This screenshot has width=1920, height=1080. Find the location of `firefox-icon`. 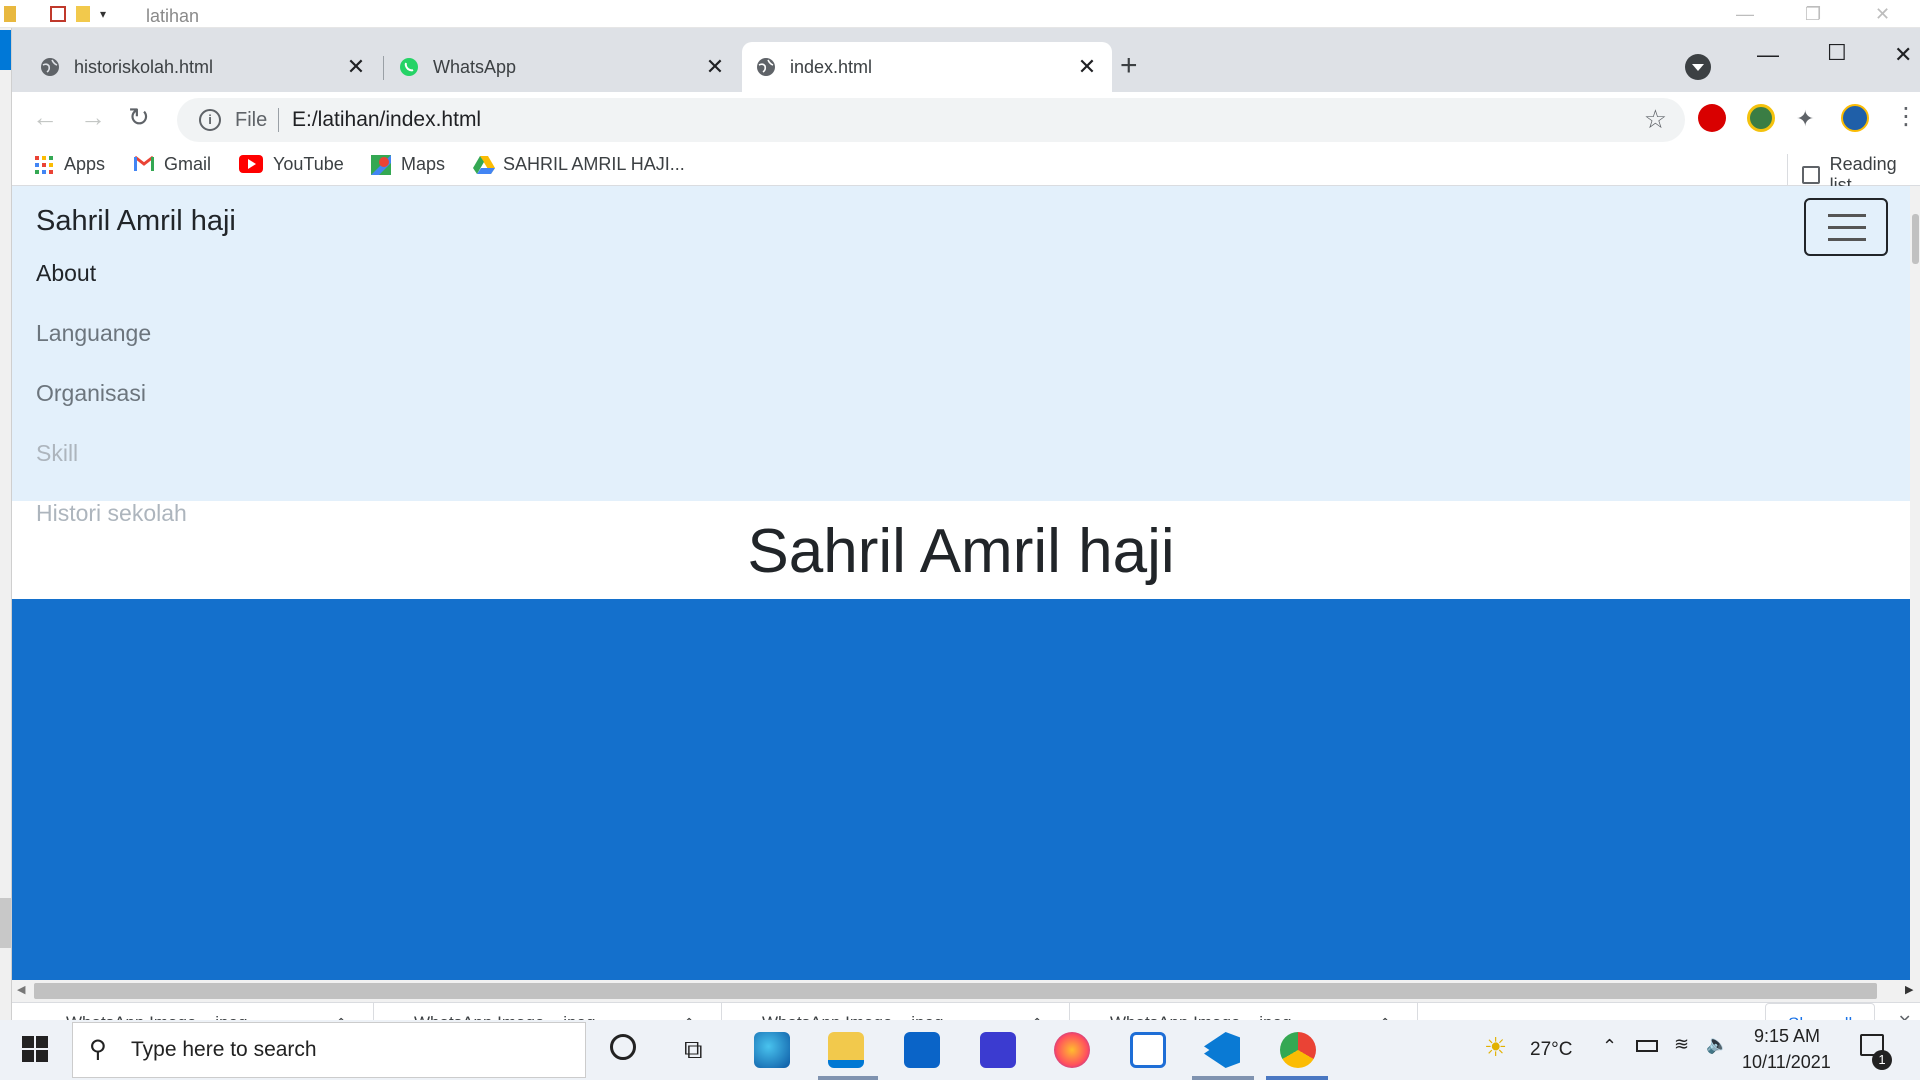

firefox-icon is located at coordinates (1072, 1050).